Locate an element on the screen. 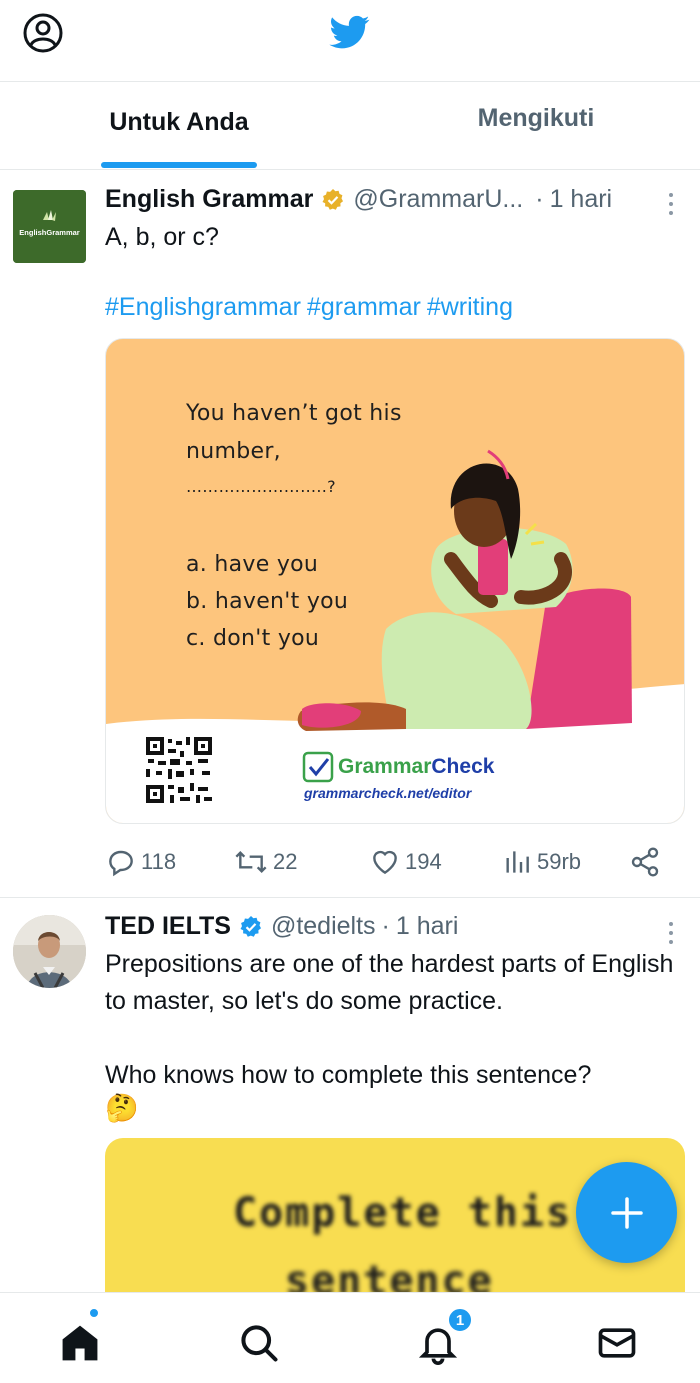 The height and width of the screenshot is (1383, 700). quiz-option-a: a. have you is located at coordinates (252, 564).